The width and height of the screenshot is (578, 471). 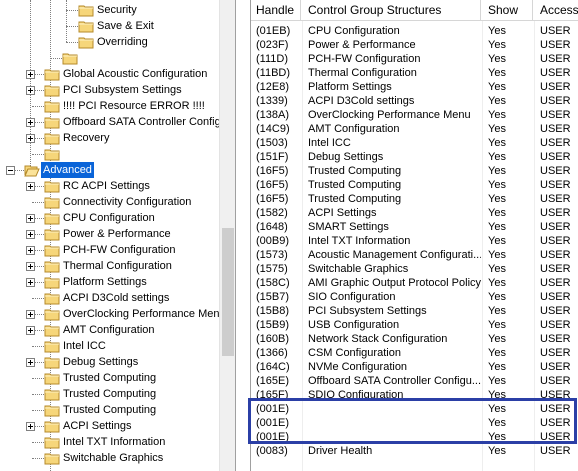 I want to click on tree-item: !!!! PCI Resource ERROR !!!!, so click(x=109, y=106).